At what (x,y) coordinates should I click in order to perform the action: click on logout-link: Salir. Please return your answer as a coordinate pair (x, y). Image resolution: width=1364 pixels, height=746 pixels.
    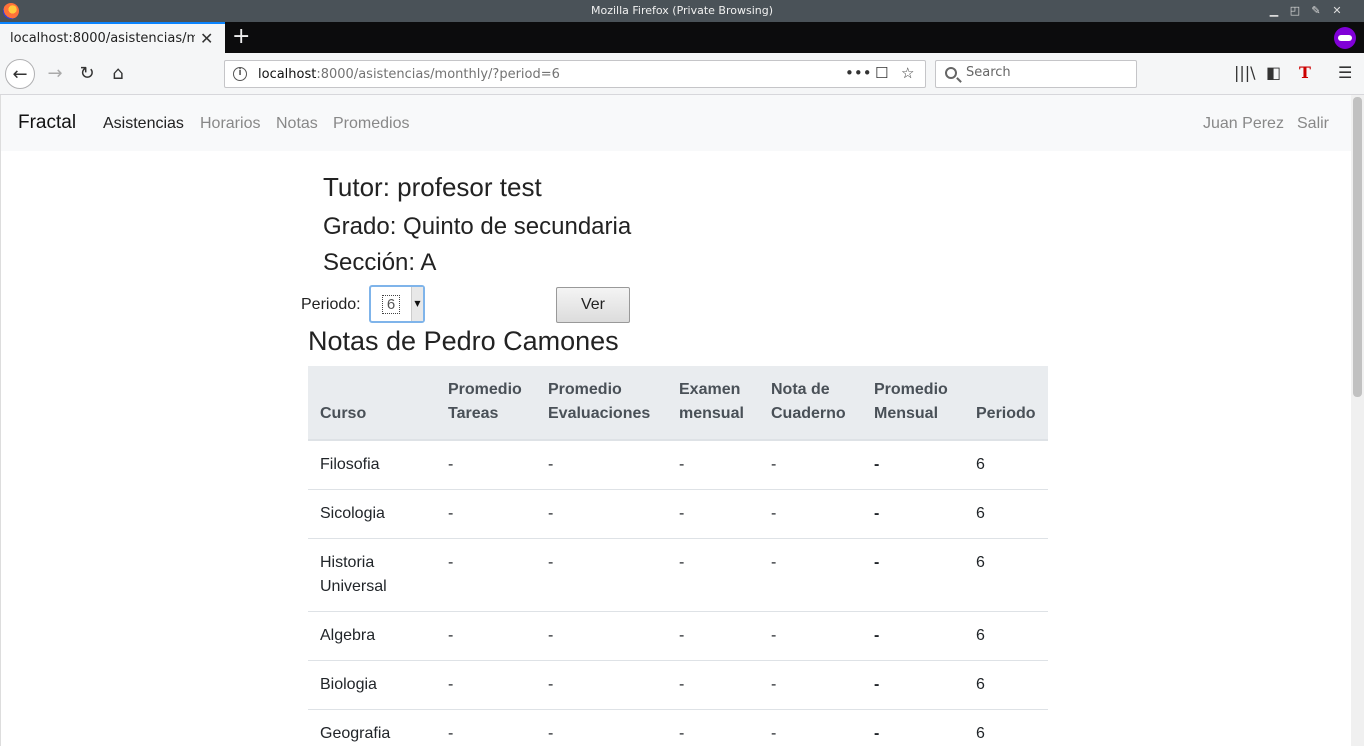
    Looking at the image, I should click on (1313, 124).